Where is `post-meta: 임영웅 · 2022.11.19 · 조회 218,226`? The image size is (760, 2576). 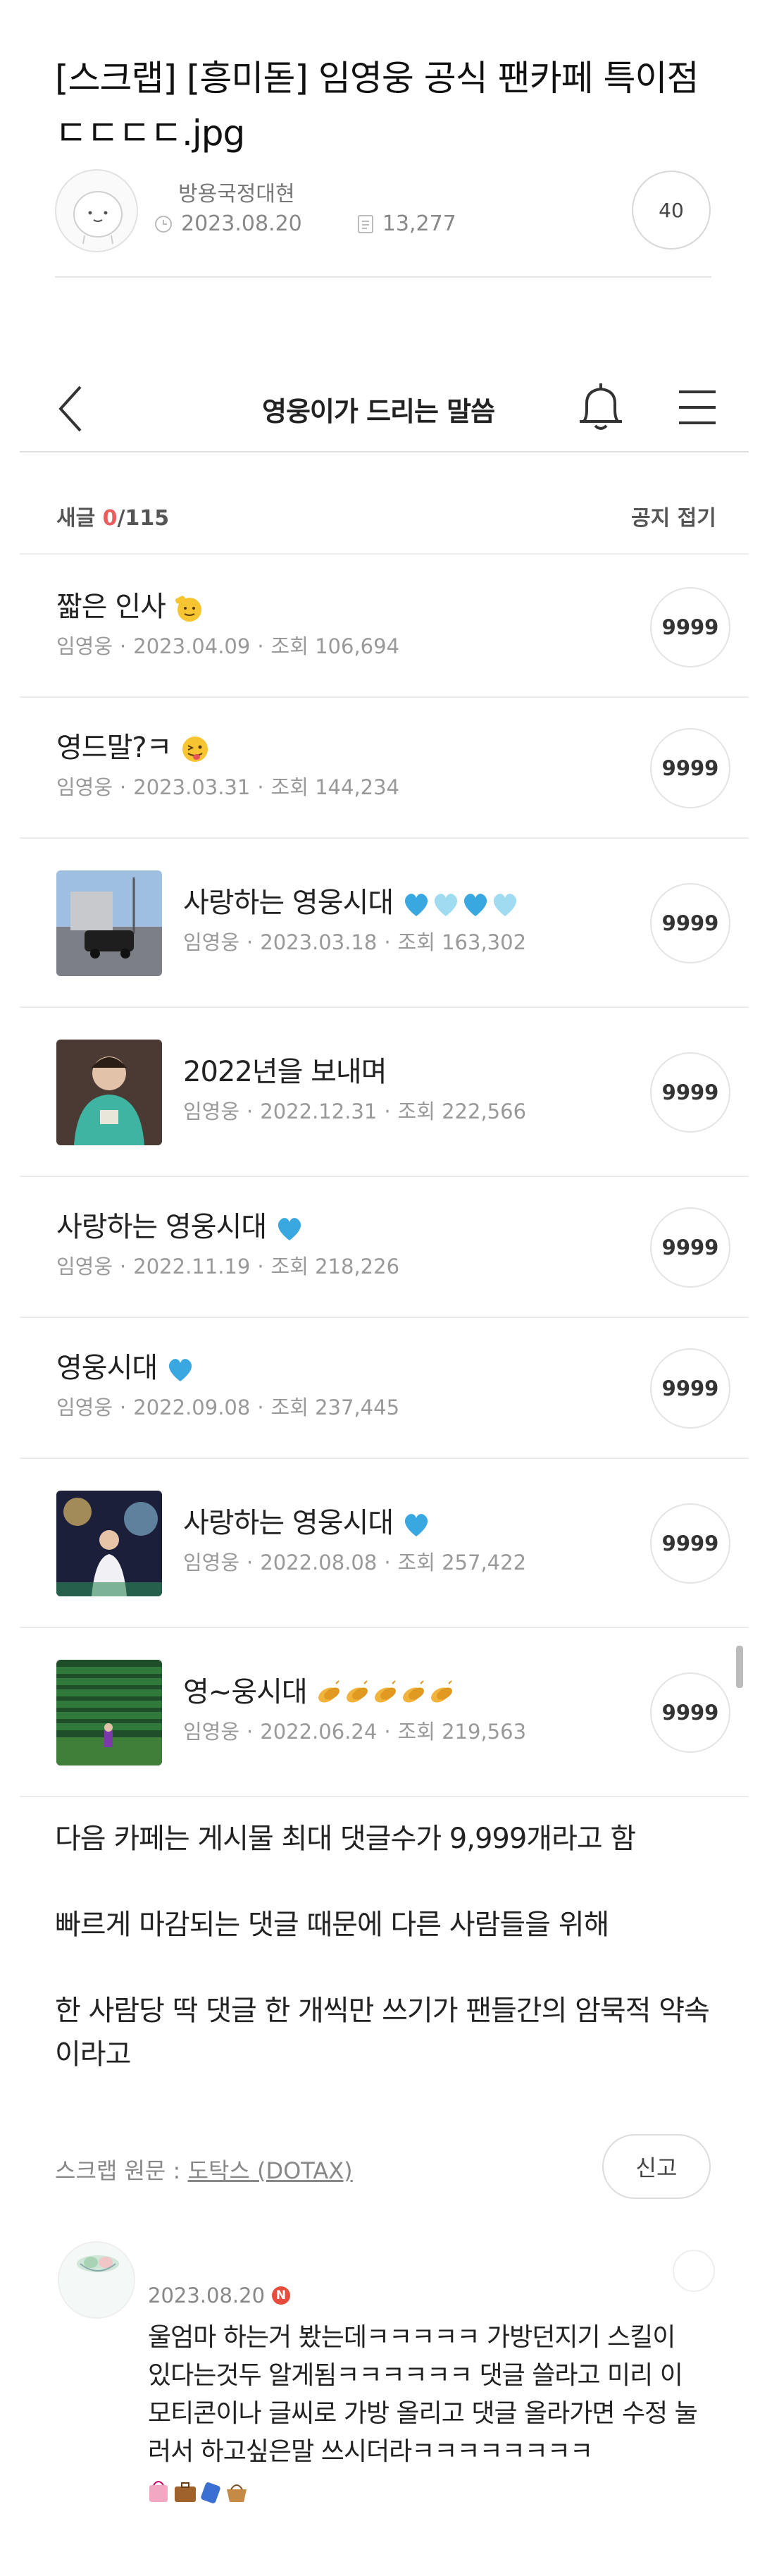 post-meta: 임영웅 · 2022.11.19 · 조회 218,226 is located at coordinates (228, 1265).